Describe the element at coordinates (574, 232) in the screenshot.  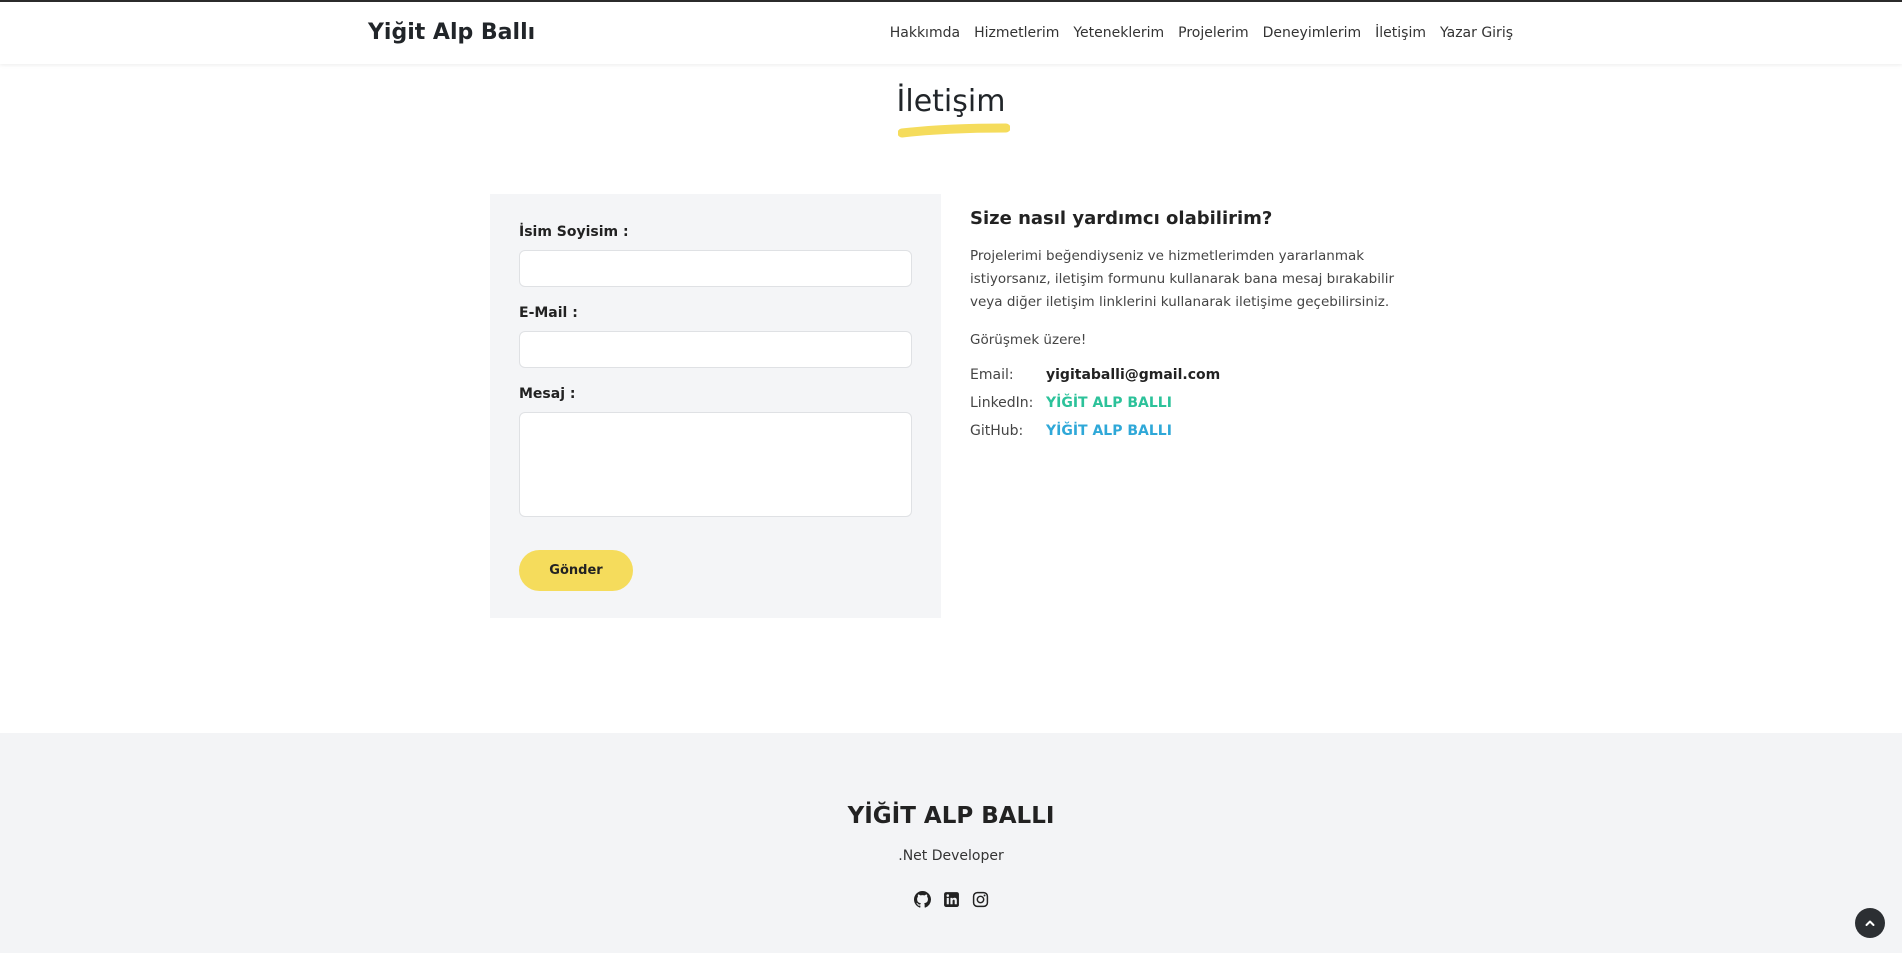
I see `name-label: İsim Soyisim :` at that location.